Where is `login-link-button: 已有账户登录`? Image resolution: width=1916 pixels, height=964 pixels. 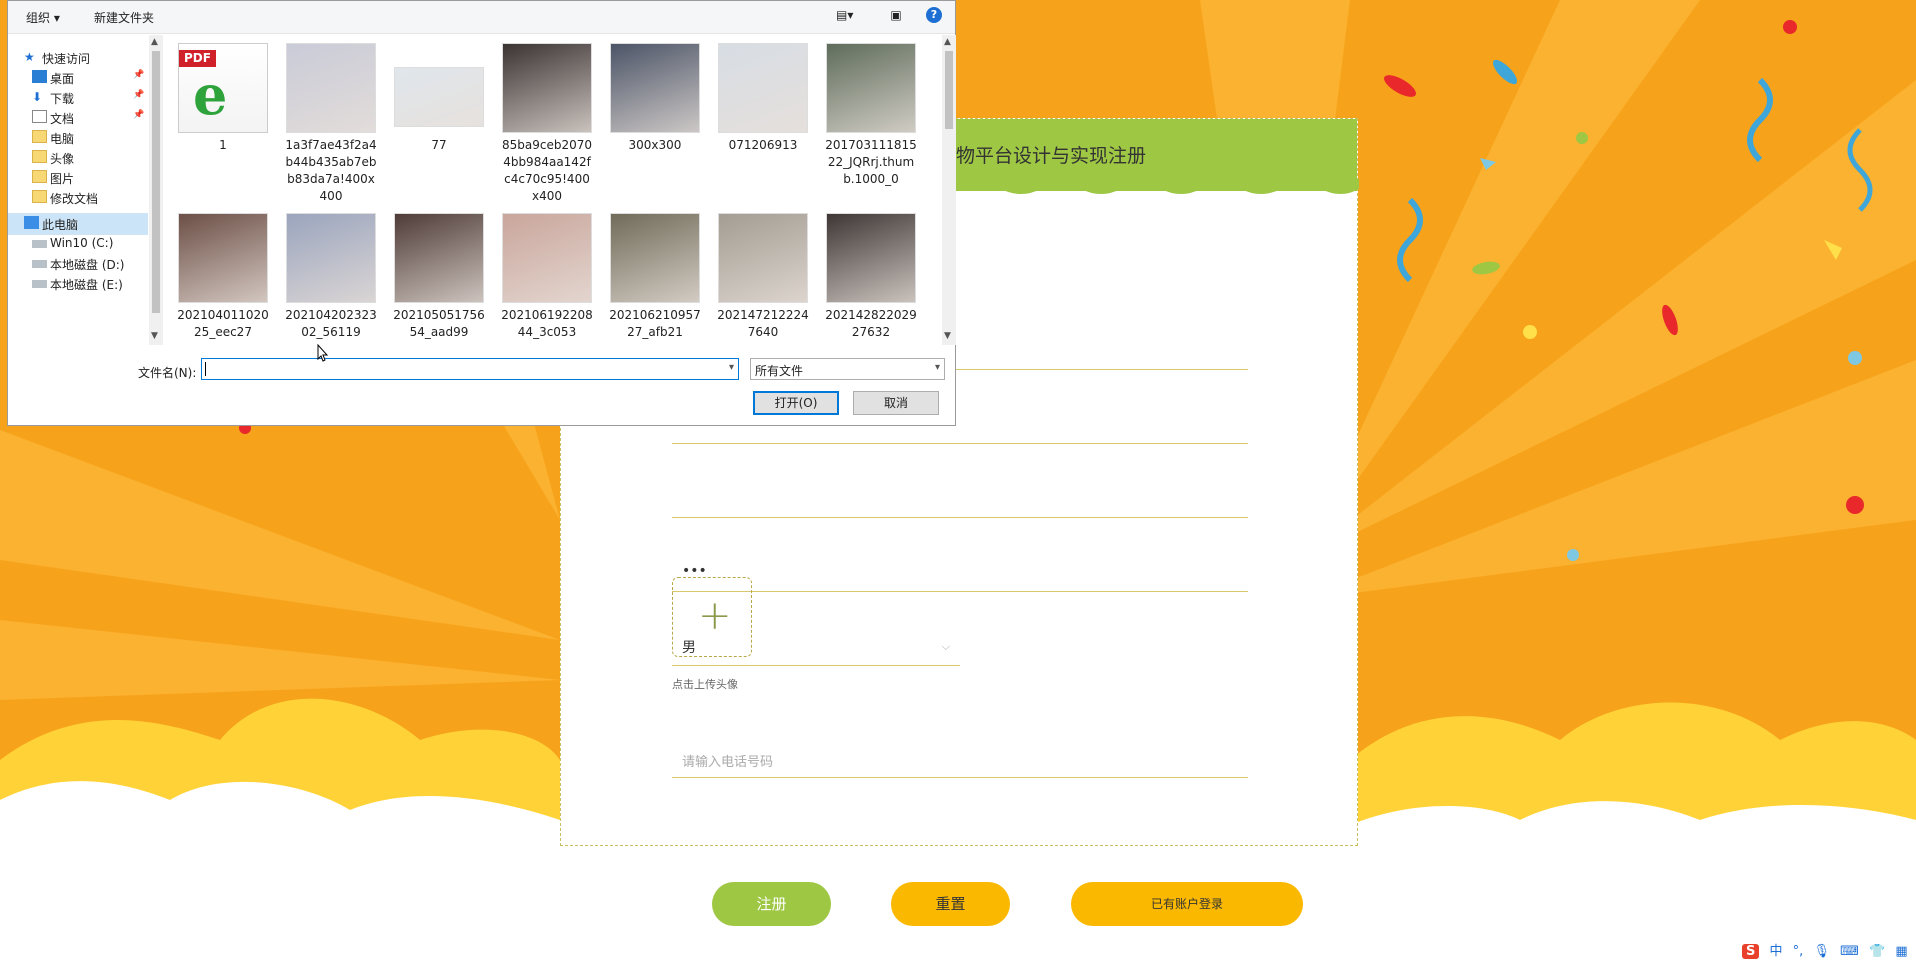 login-link-button: 已有账户登录 is located at coordinates (1187, 904).